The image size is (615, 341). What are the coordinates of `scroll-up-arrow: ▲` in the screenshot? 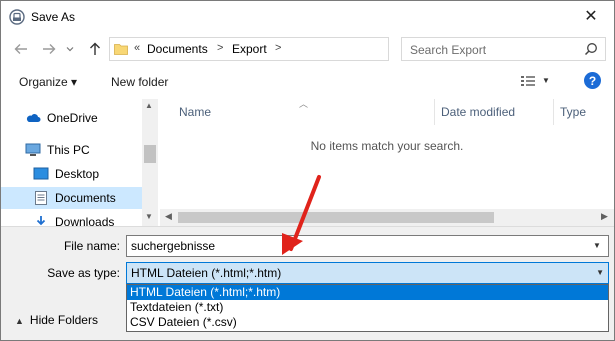 It's located at (149, 105).